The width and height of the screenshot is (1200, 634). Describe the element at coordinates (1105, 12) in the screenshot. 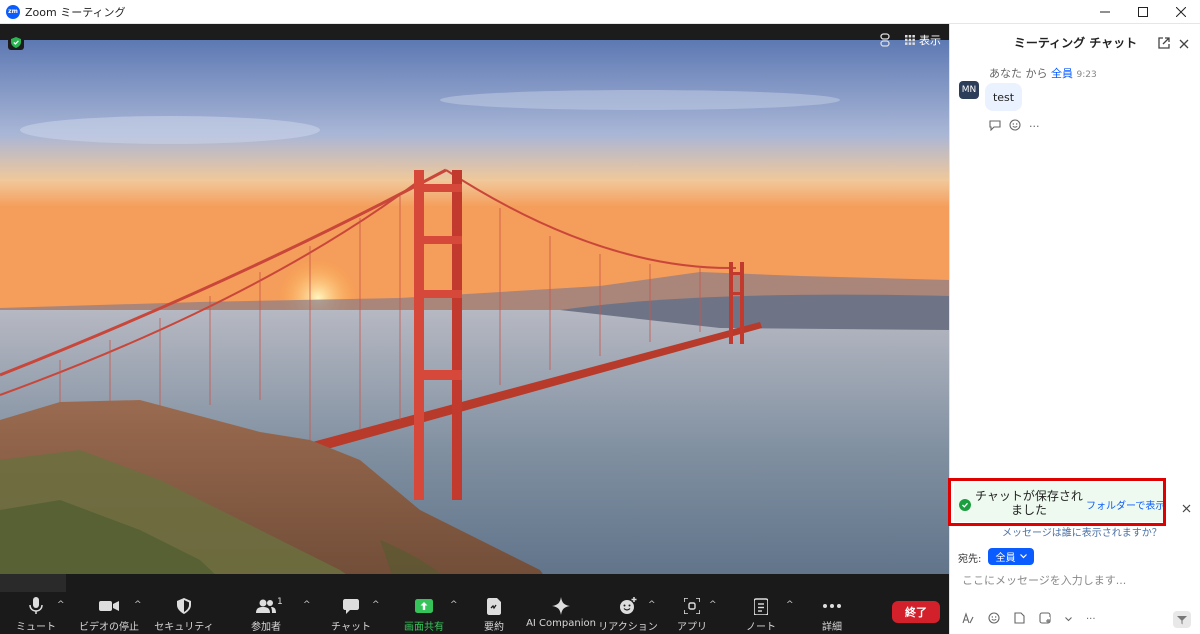

I see `minimize-button` at that location.